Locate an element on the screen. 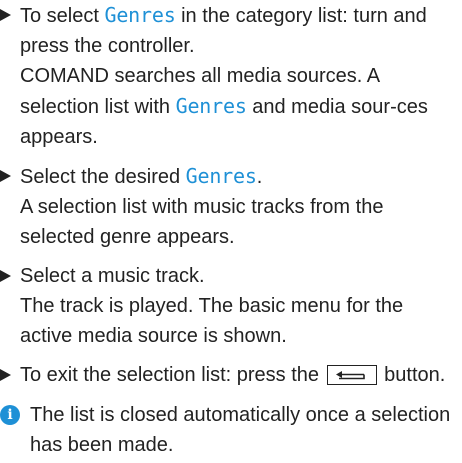 Image resolution: width=462 pixels, height=463 pixels. info-icon: i is located at coordinates (10, 415).